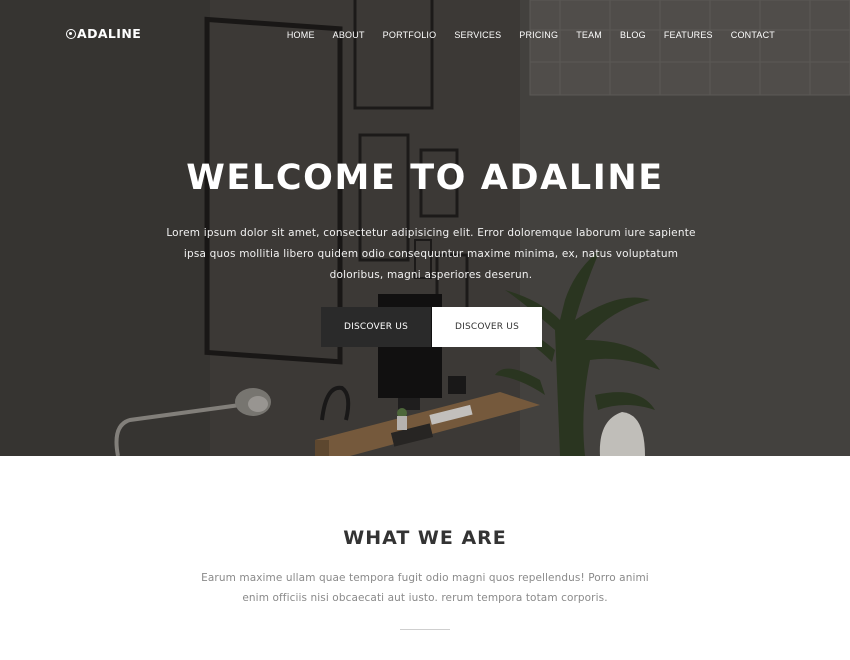 This screenshot has width=850, height=660. What do you see at coordinates (688, 35) in the screenshot?
I see `nav-item-features: FEATURES` at bounding box center [688, 35].